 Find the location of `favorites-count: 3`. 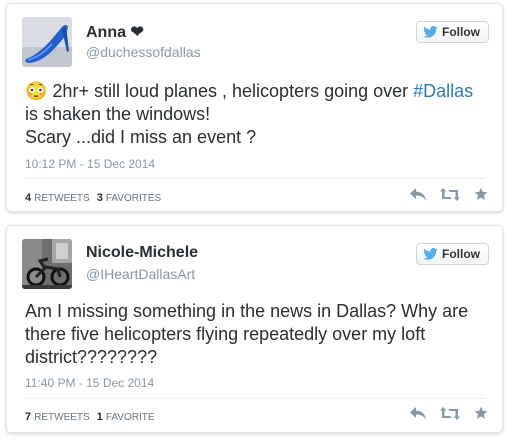

favorites-count: 3 is located at coordinates (100, 198).